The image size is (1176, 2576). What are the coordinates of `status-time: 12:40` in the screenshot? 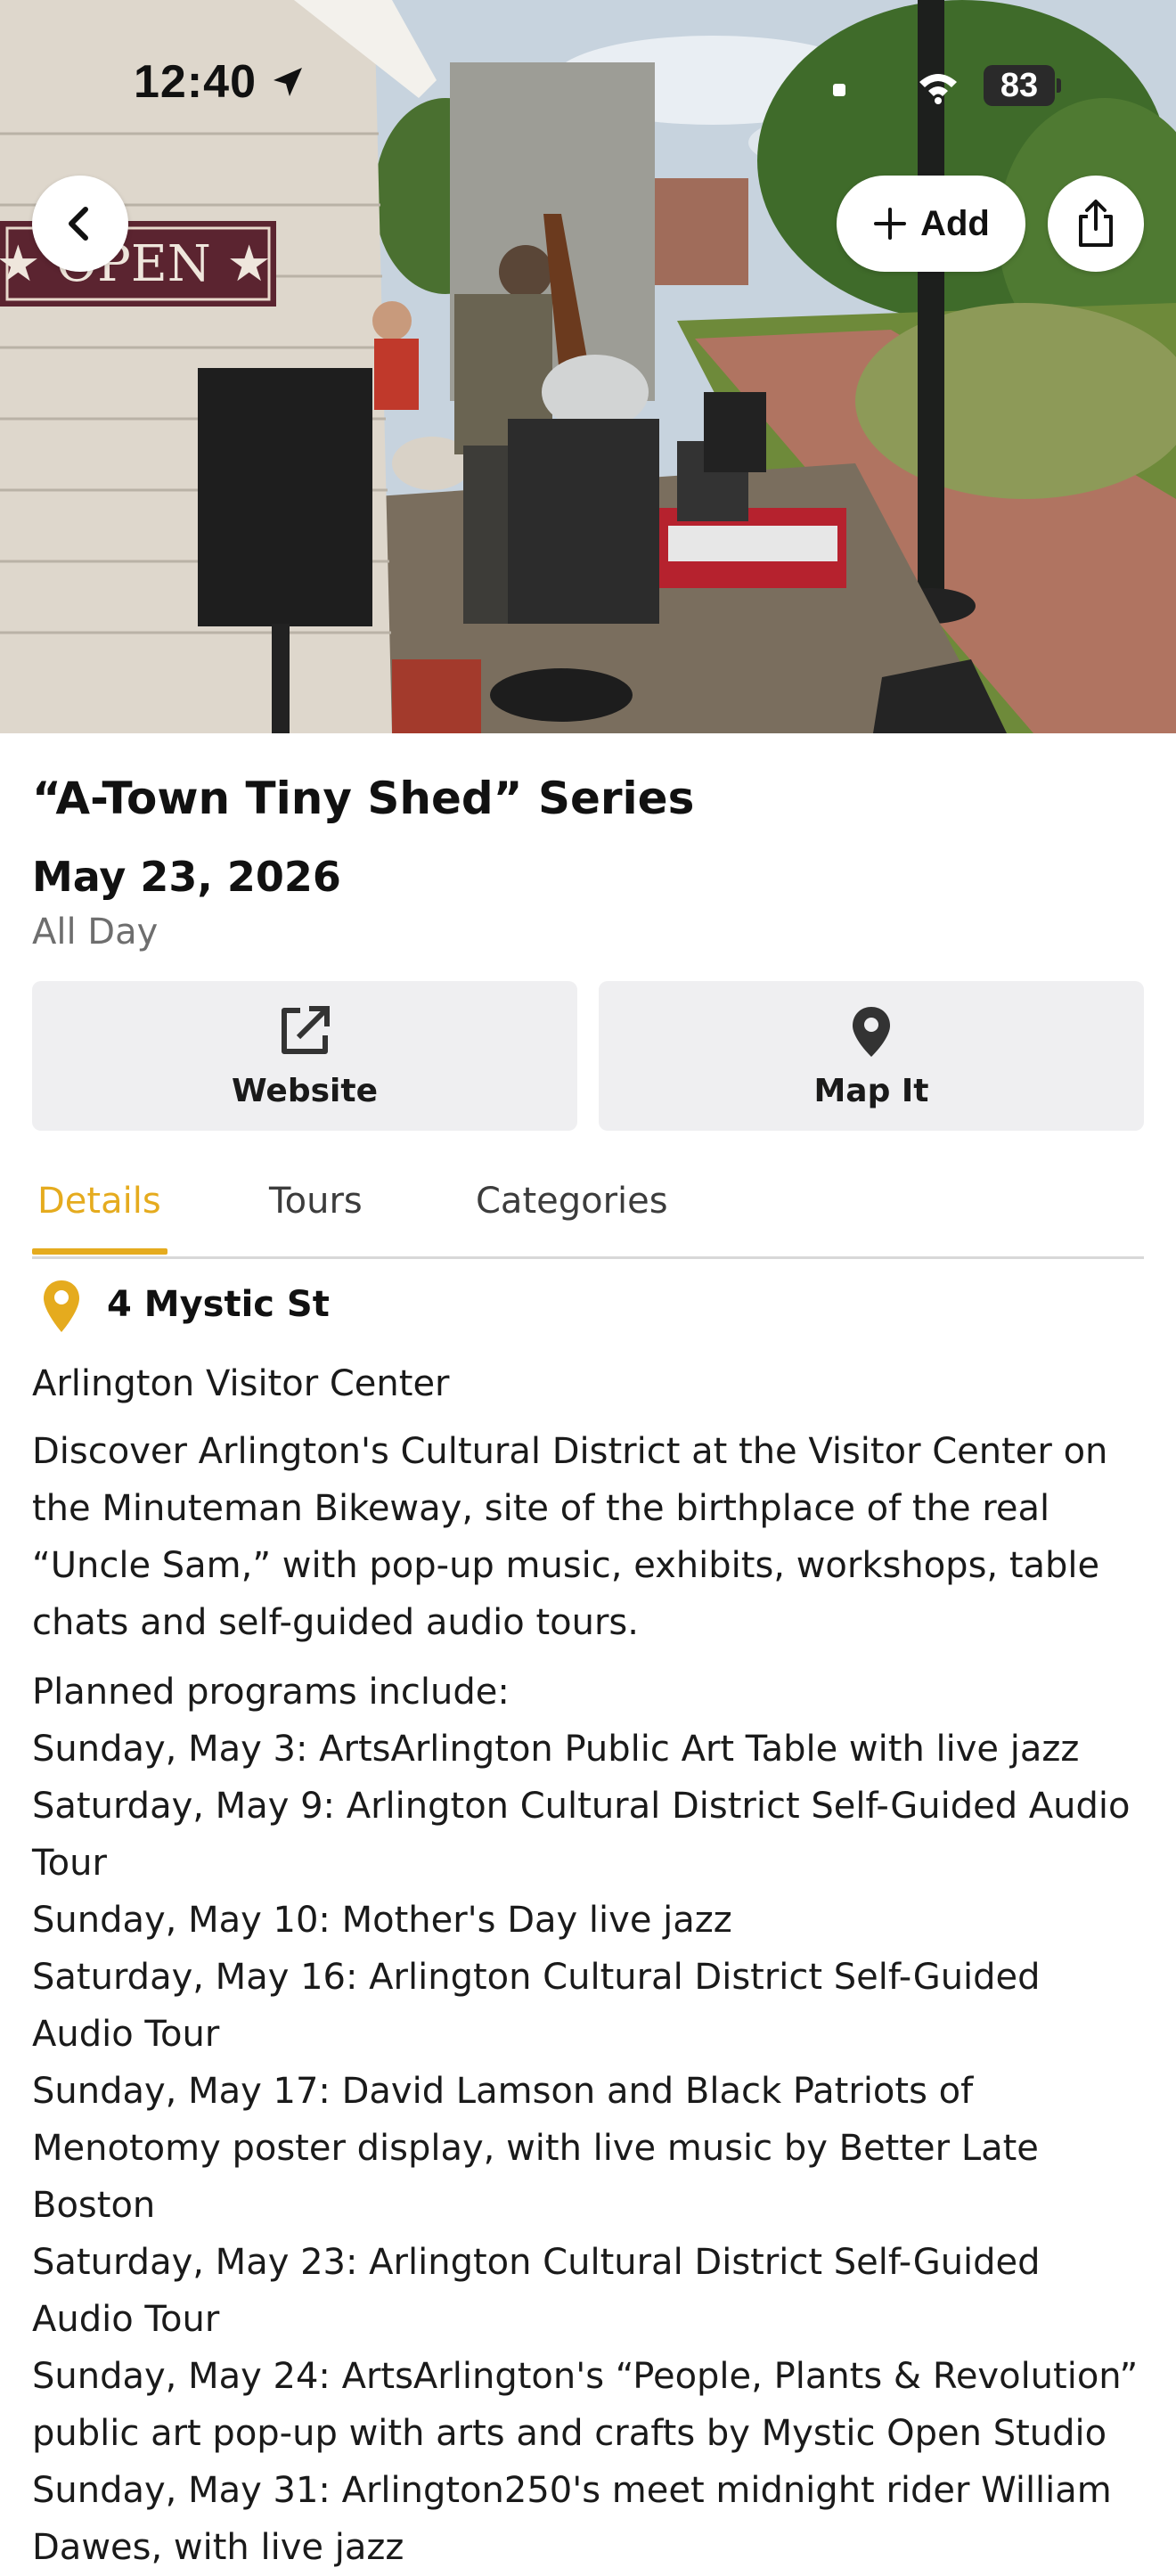 It's located at (195, 82).